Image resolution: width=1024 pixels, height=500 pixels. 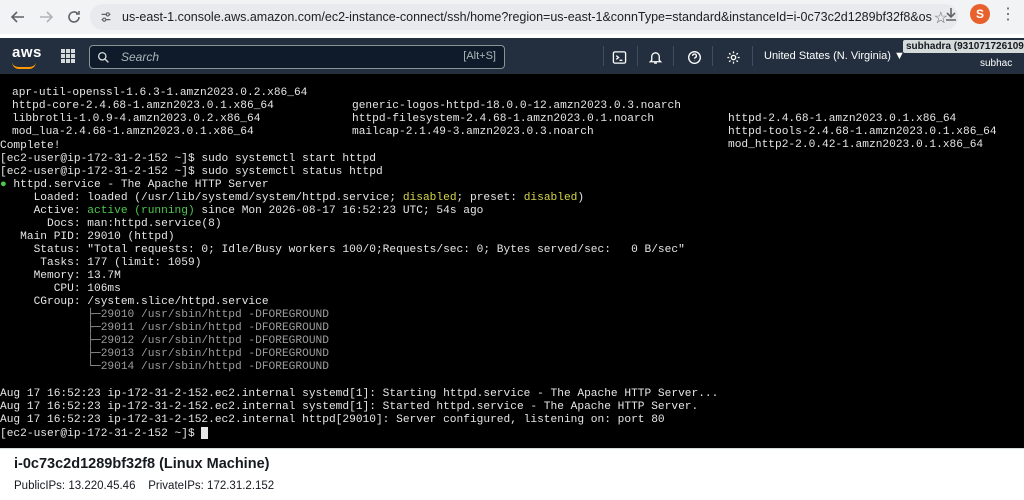 I want to click on search-icon, so click(x=104, y=57).